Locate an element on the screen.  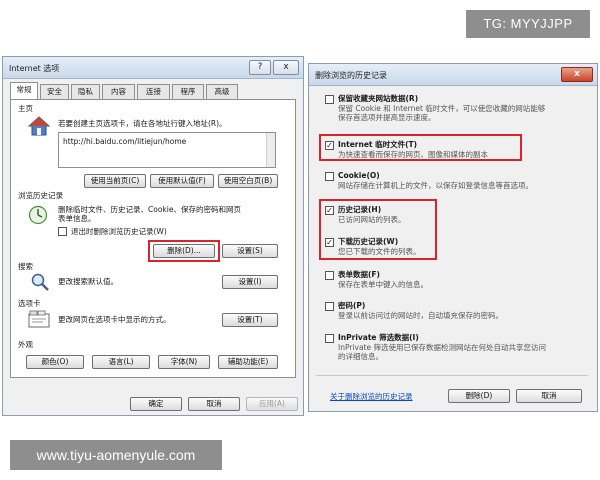
keep-favorites-desc1: 保留 Cookie 和 Internet 临时文件，可以使您收藏的网站能够 is located at coordinates (442, 108).